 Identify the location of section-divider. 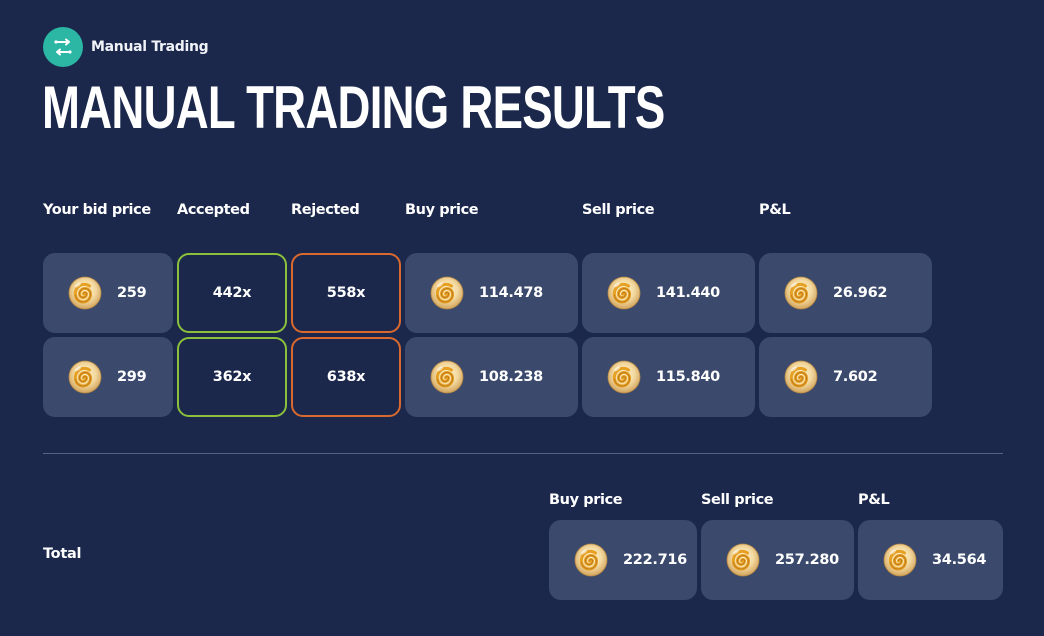
(523, 453).